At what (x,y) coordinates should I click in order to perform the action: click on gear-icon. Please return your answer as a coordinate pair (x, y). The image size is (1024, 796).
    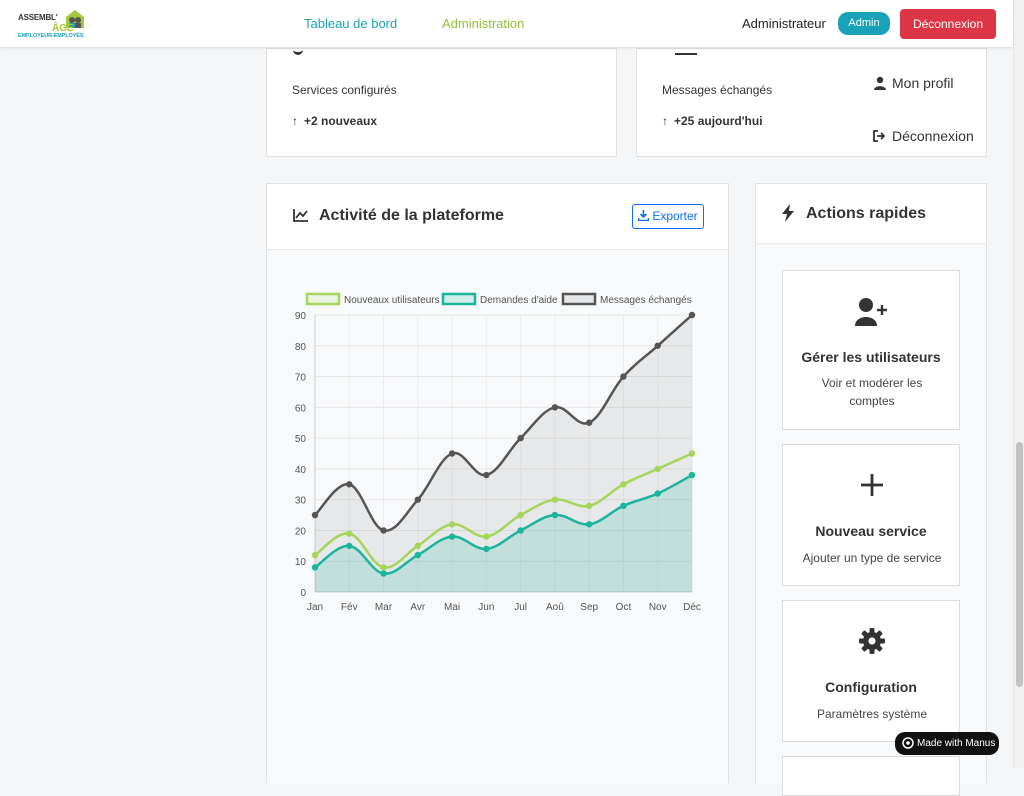
    Looking at the image, I should click on (872, 641).